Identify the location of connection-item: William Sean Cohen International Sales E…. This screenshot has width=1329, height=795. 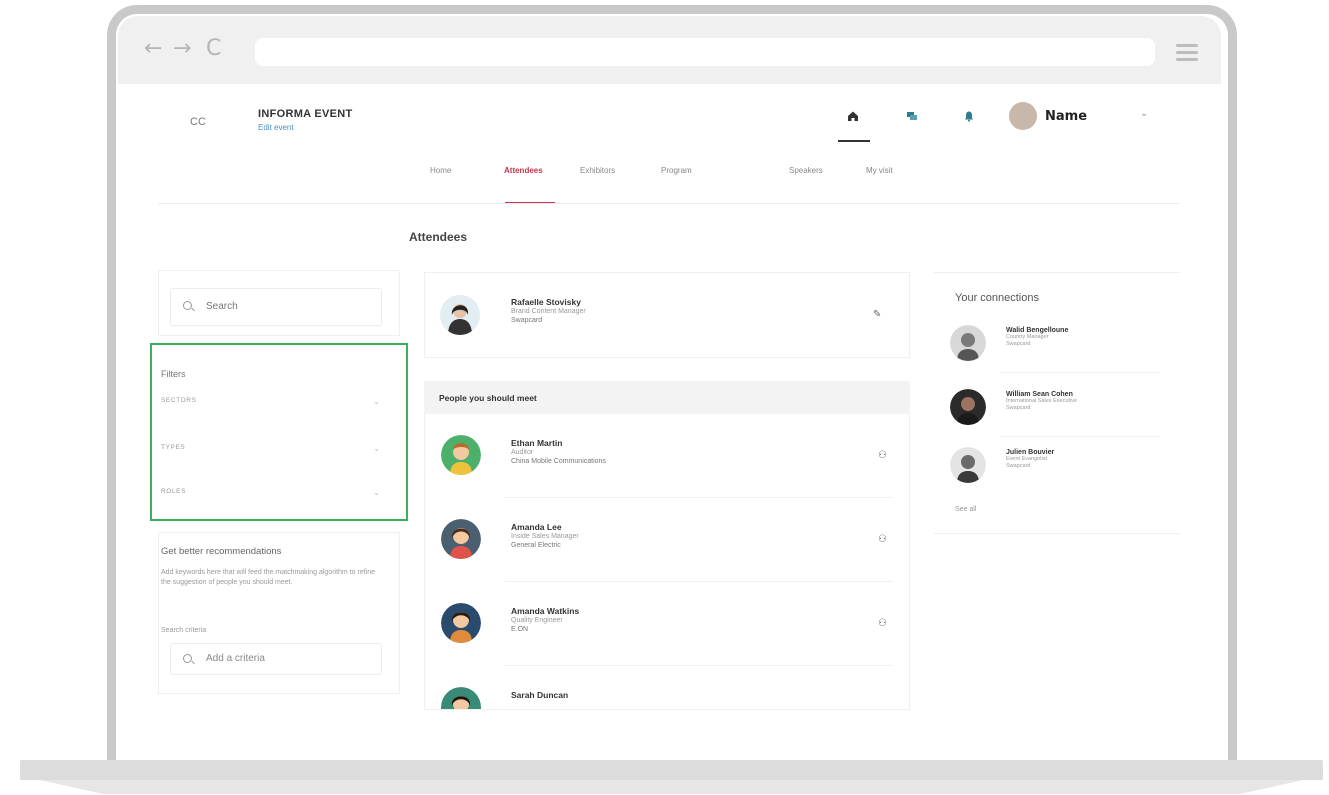
(1055, 415).